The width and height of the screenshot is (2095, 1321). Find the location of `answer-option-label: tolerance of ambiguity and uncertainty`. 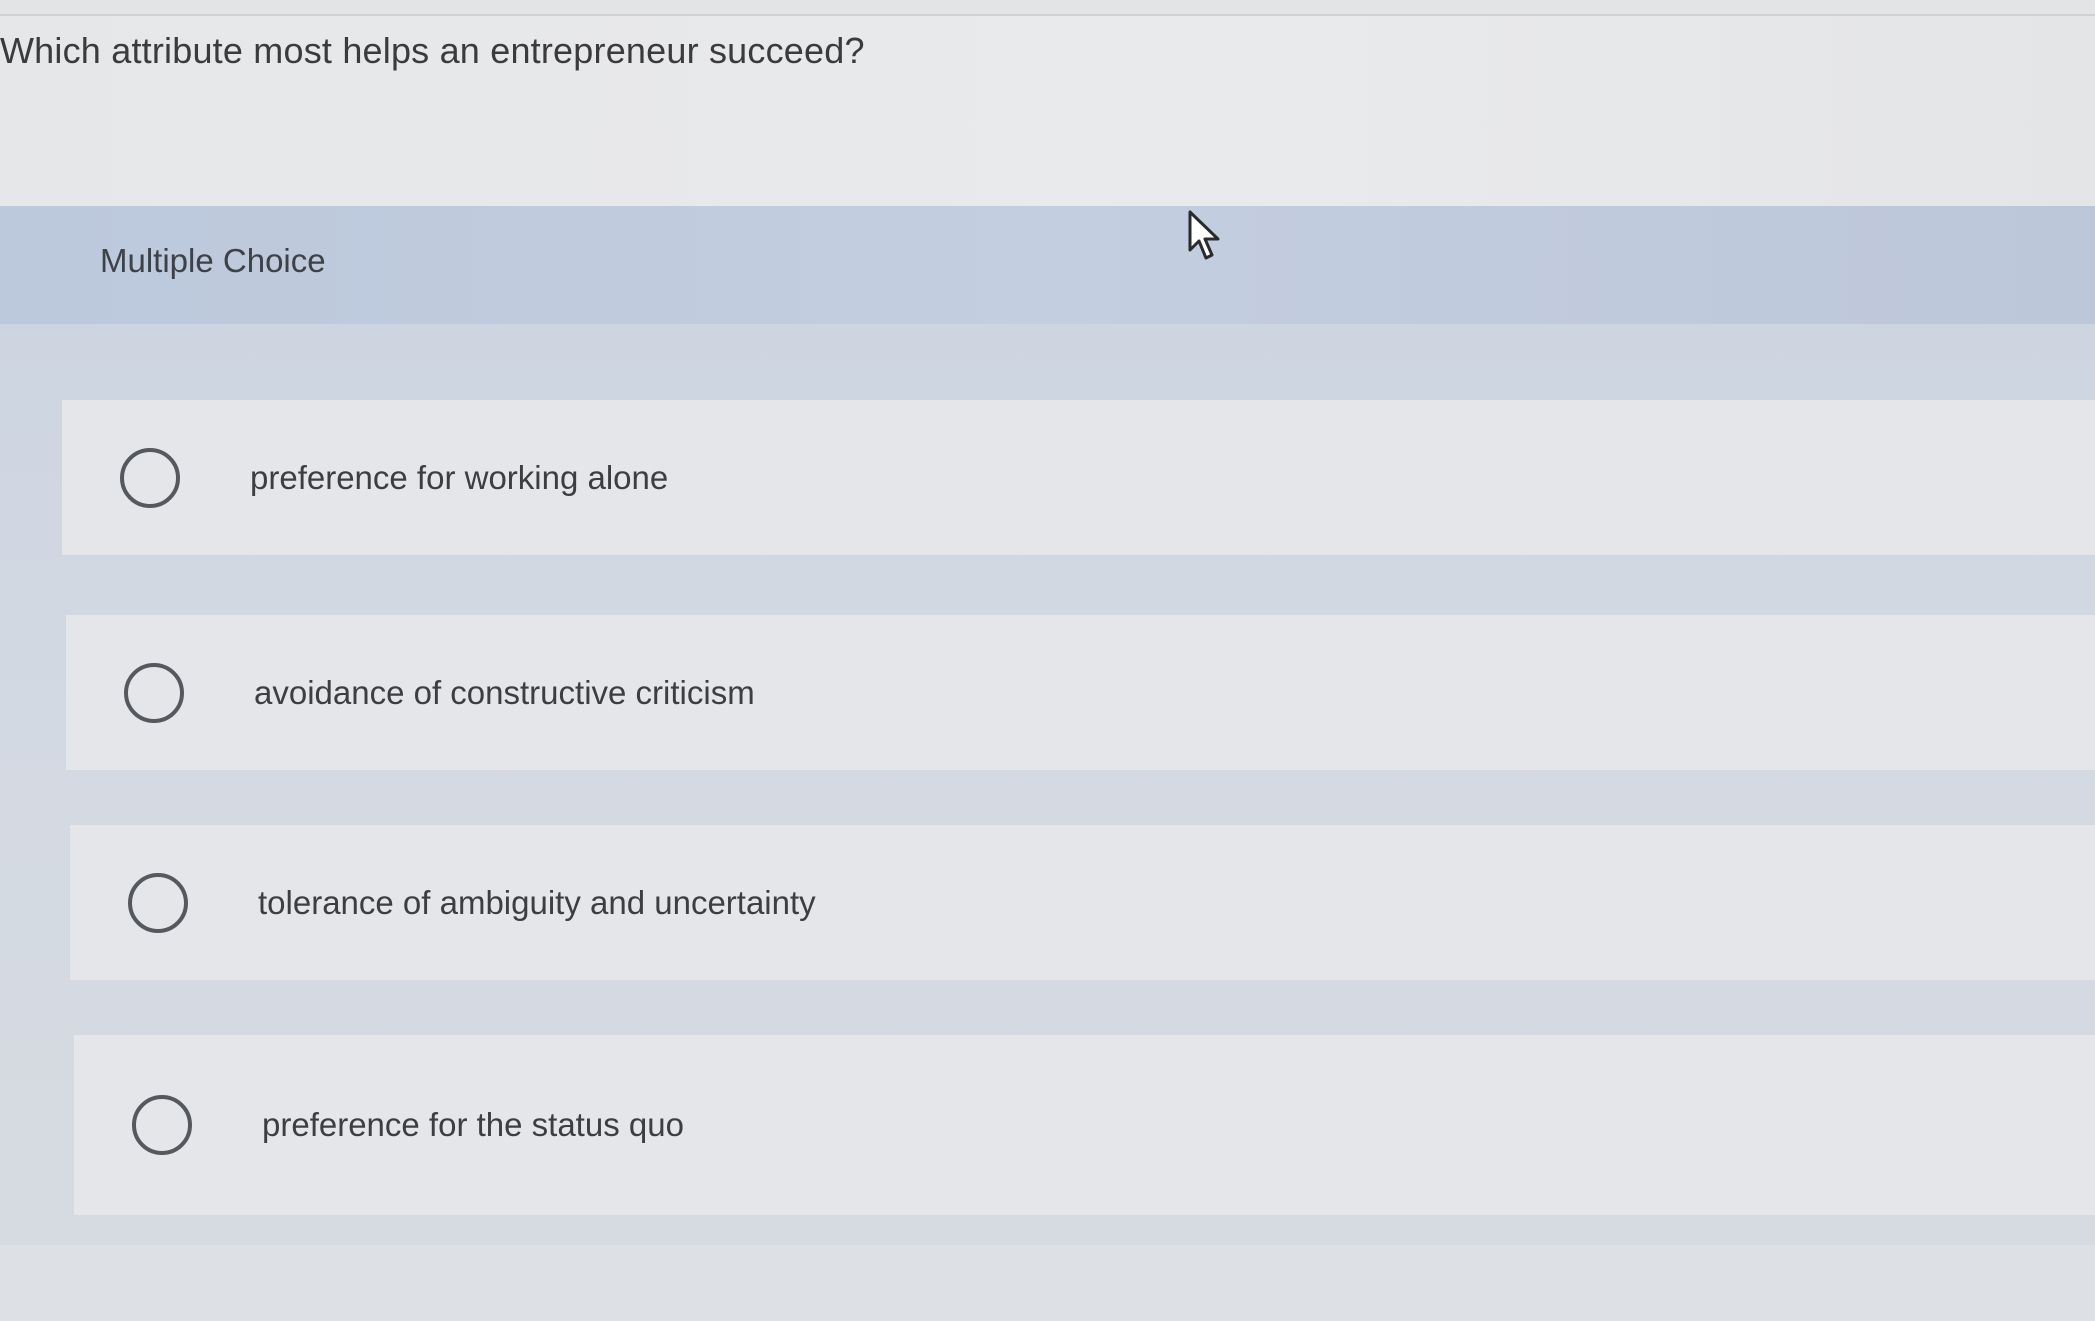

answer-option-label: tolerance of ambiguity and uncertainty is located at coordinates (537, 902).